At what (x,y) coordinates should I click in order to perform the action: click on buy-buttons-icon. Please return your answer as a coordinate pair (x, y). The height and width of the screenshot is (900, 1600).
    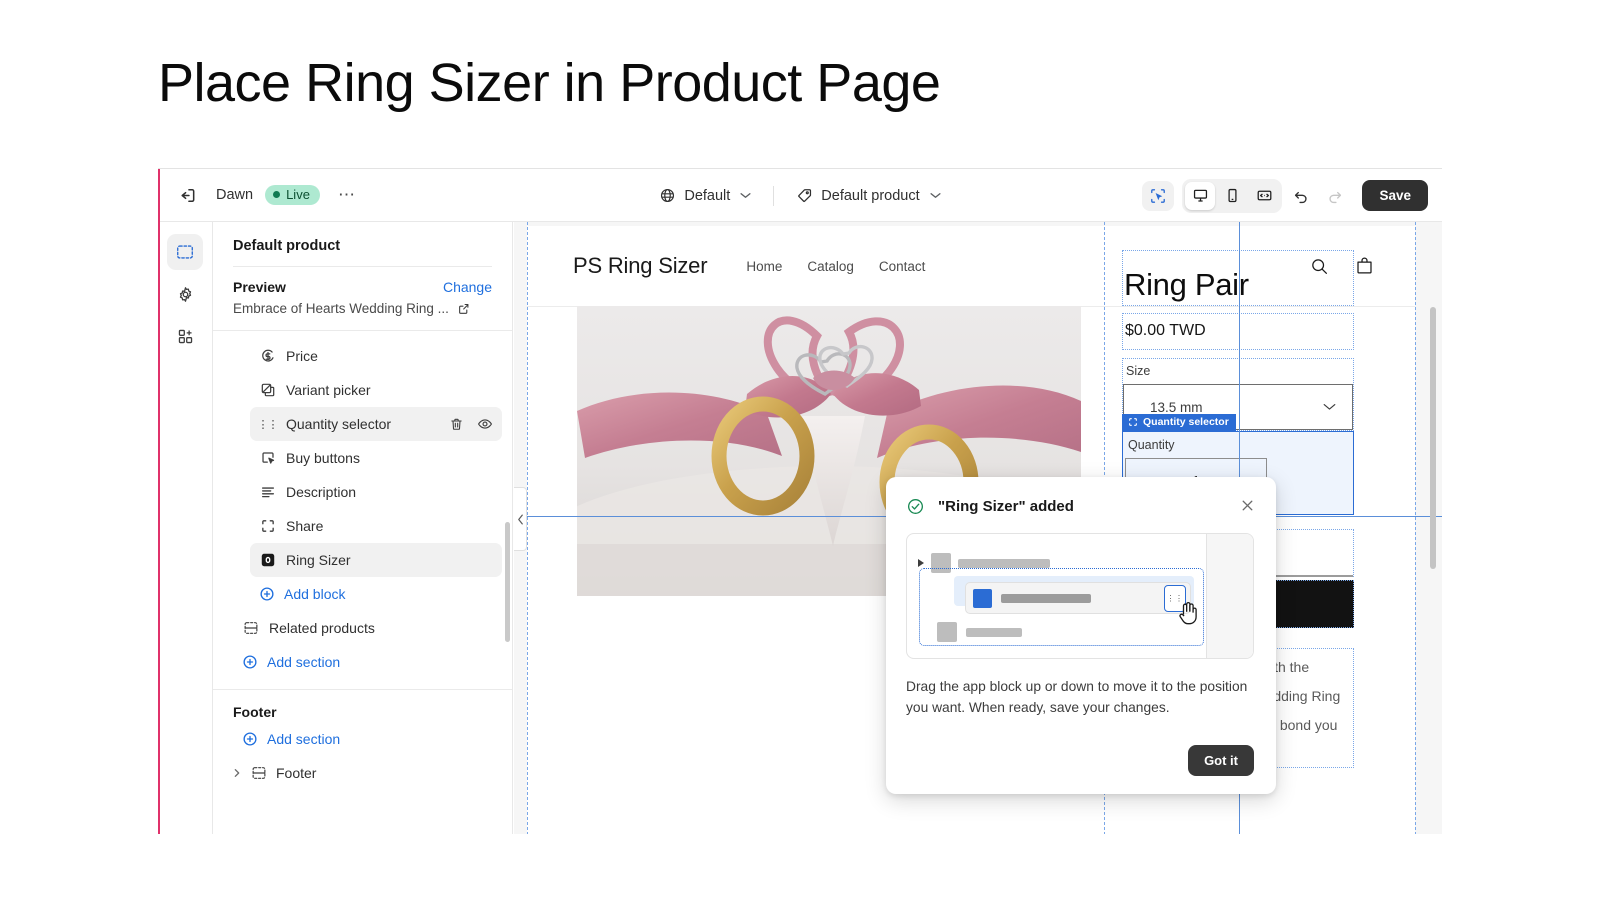
    Looking at the image, I should click on (267, 458).